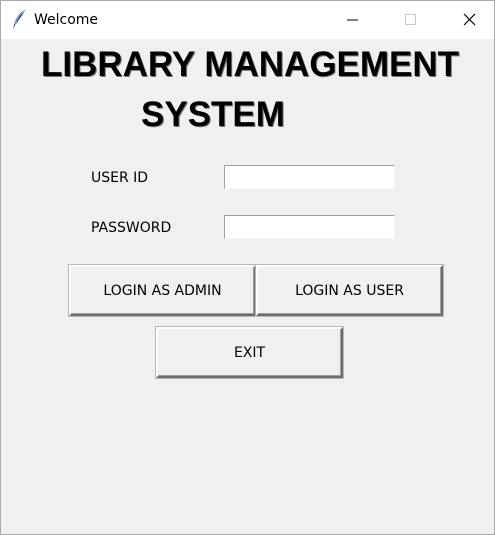 The width and height of the screenshot is (495, 535). Describe the element at coordinates (349, 290) in the screenshot. I see `login-as-user-button: LOGIN AS USER` at that location.